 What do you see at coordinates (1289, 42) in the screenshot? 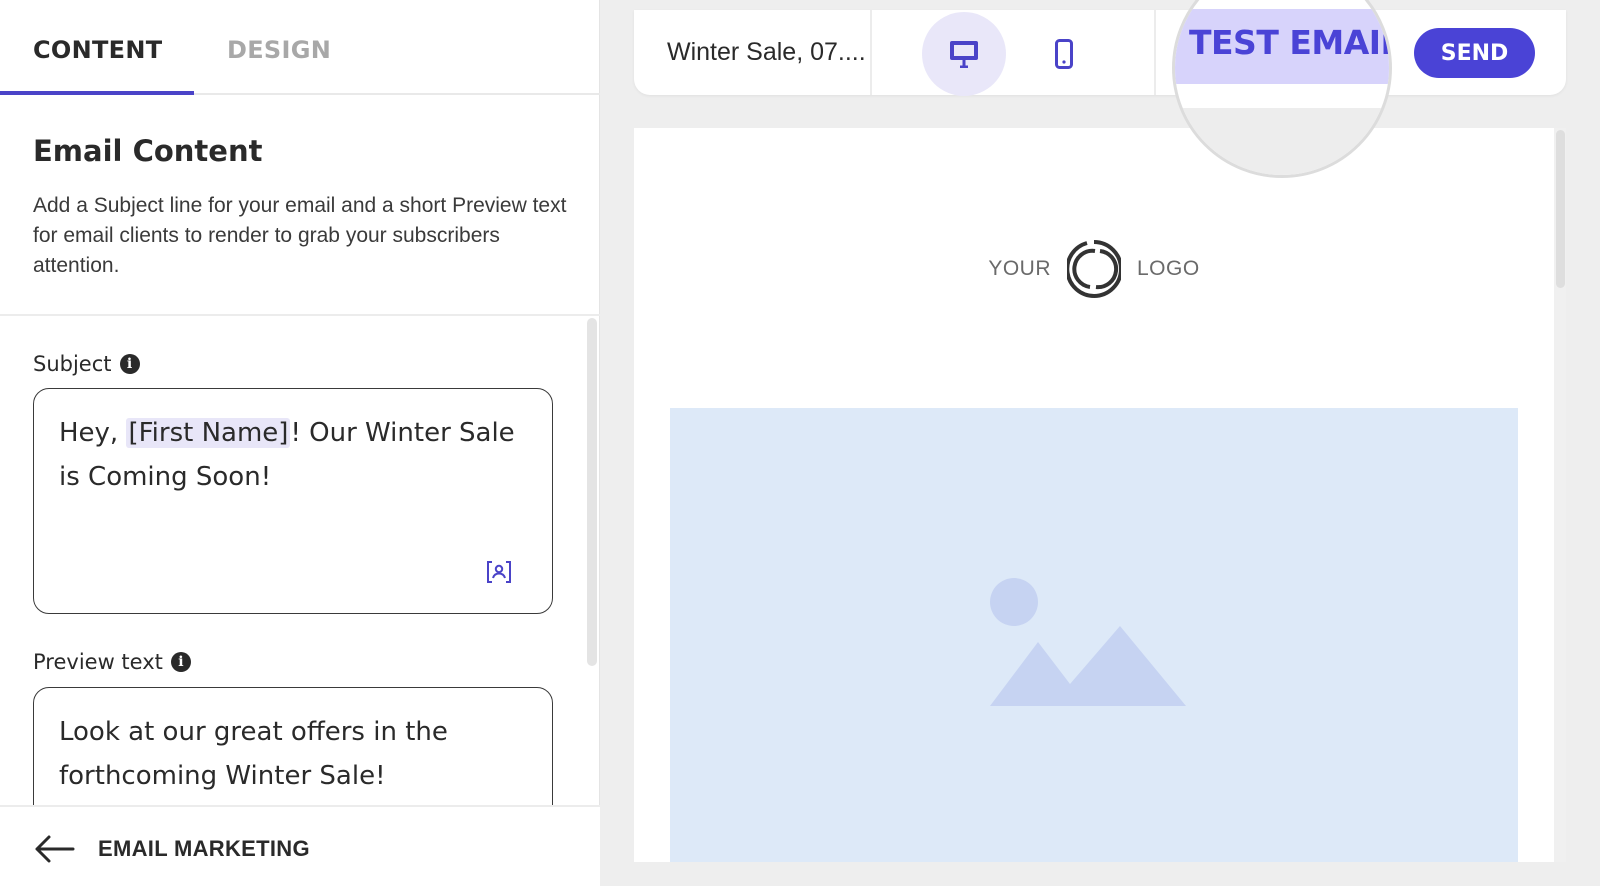
I see `test-email-button: TEST EMAIL` at bounding box center [1289, 42].